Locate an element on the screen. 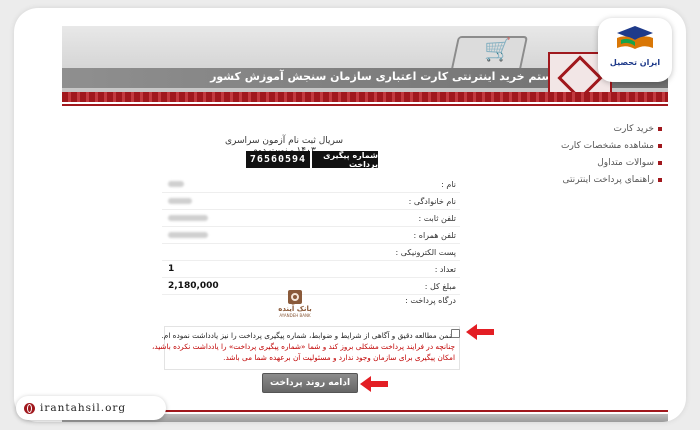 Image resolution: width=700 pixels, height=430 pixels. tracking-label: شماره پیگیری پرداخت is located at coordinates (345, 160).